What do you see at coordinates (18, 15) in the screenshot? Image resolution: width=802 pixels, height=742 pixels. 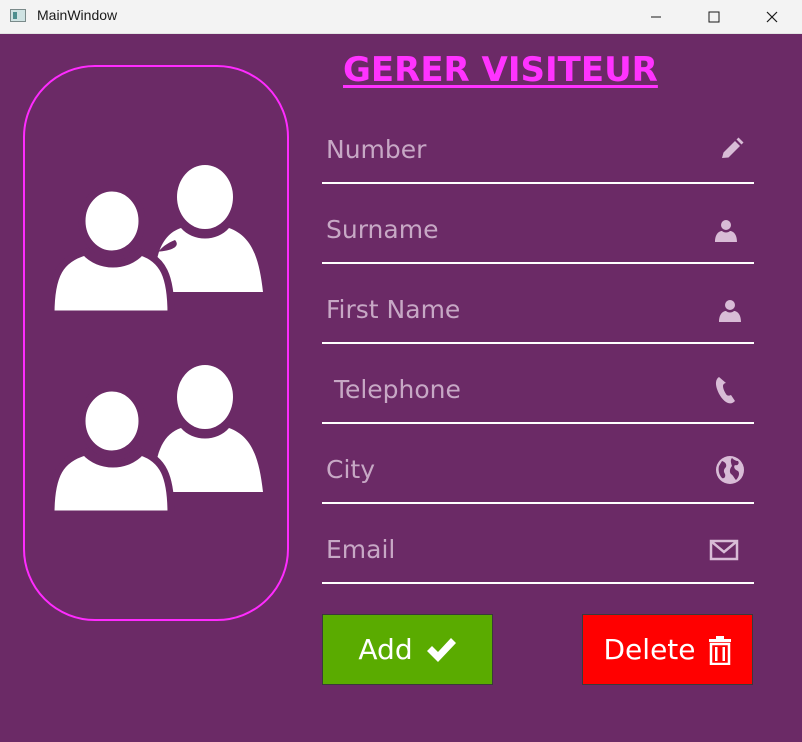 I see `app-window-icon` at bounding box center [18, 15].